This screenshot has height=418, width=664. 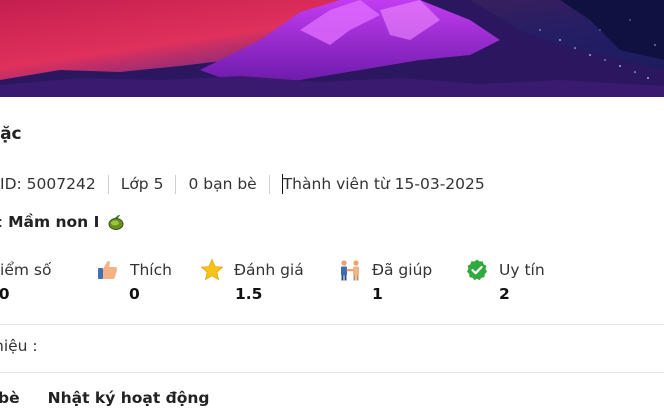 I want to click on text-cursor, so click(x=276, y=184).